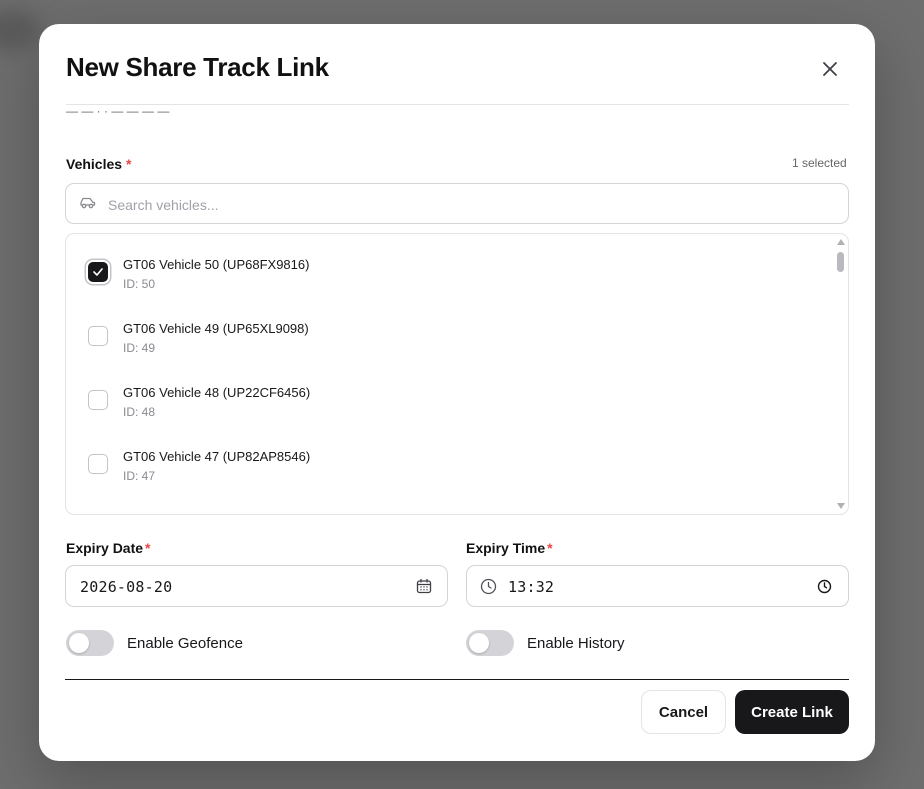 Image resolution: width=924 pixels, height=789 pixels. I want to click on vehicle-name: GT06 Vehicle 50 (UP68FX9816), so click(216, 264).